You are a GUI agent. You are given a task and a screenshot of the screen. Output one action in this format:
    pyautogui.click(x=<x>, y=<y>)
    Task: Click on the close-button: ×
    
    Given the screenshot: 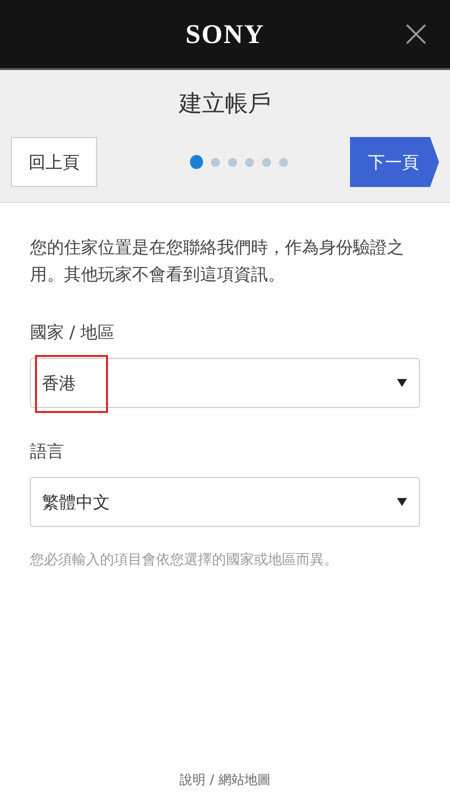 What is the action you would take?
    pyautogui.click(x=416, y=33)
    